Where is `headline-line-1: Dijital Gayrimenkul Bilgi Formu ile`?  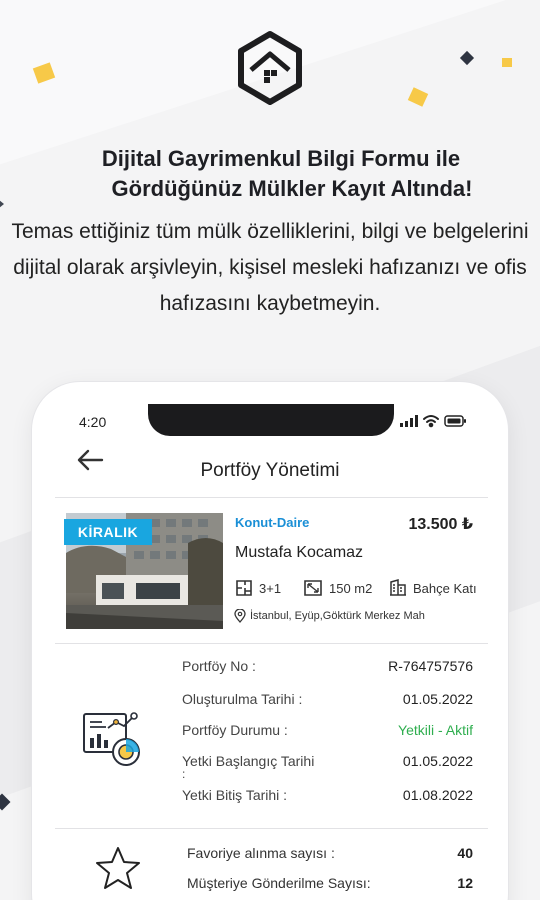 headline-line-1: Dijital Gayrimenkul Bilgi Formu ile is located at coordinates (281, 158).